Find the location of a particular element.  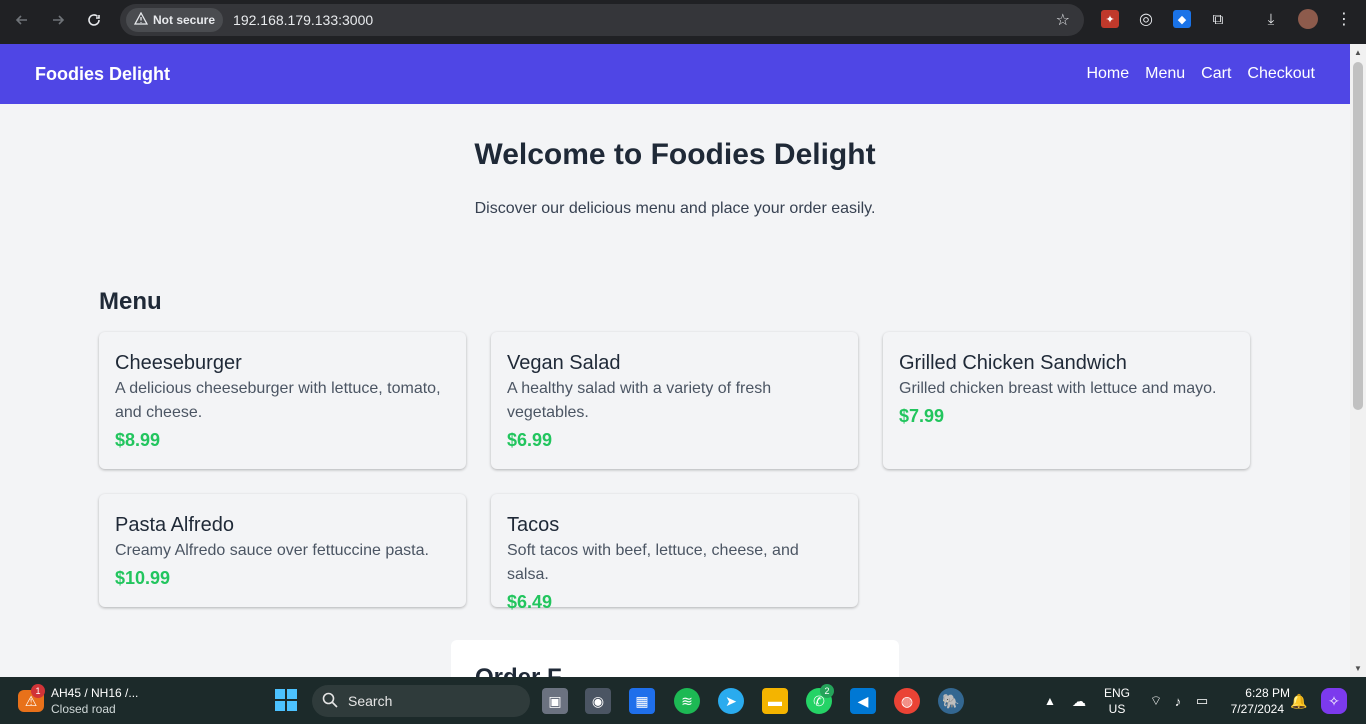

bookmark-star-icon: ☆ is located at coordinates (1063, 20).